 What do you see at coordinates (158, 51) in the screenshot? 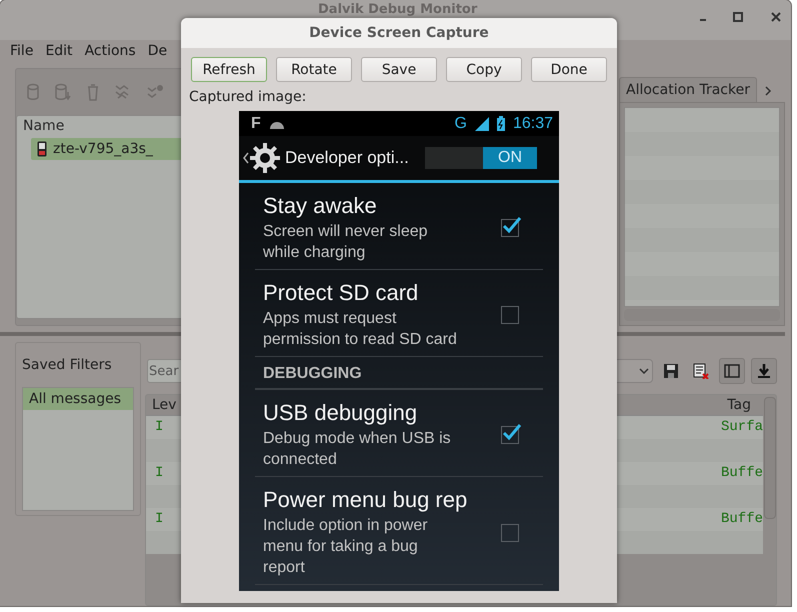
I see `menu-item: De` at bounding box center [158, 51].